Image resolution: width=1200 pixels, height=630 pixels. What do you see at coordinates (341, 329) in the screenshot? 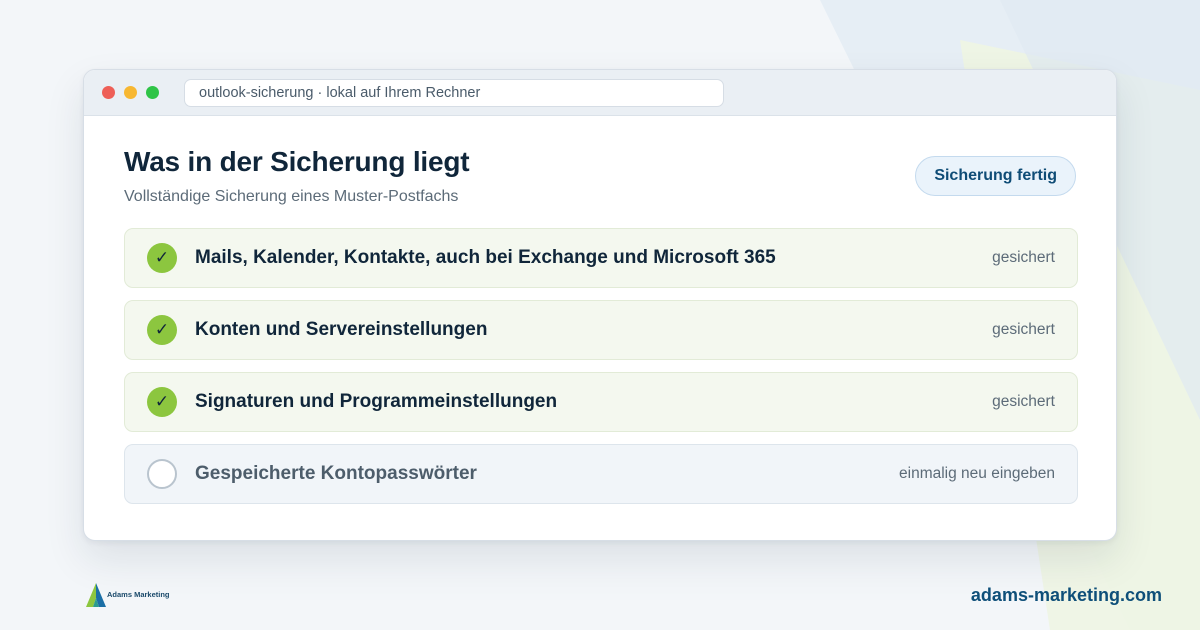
I see `item-label: Konten und Servereinstellungen` at bounding box center [341, 329].